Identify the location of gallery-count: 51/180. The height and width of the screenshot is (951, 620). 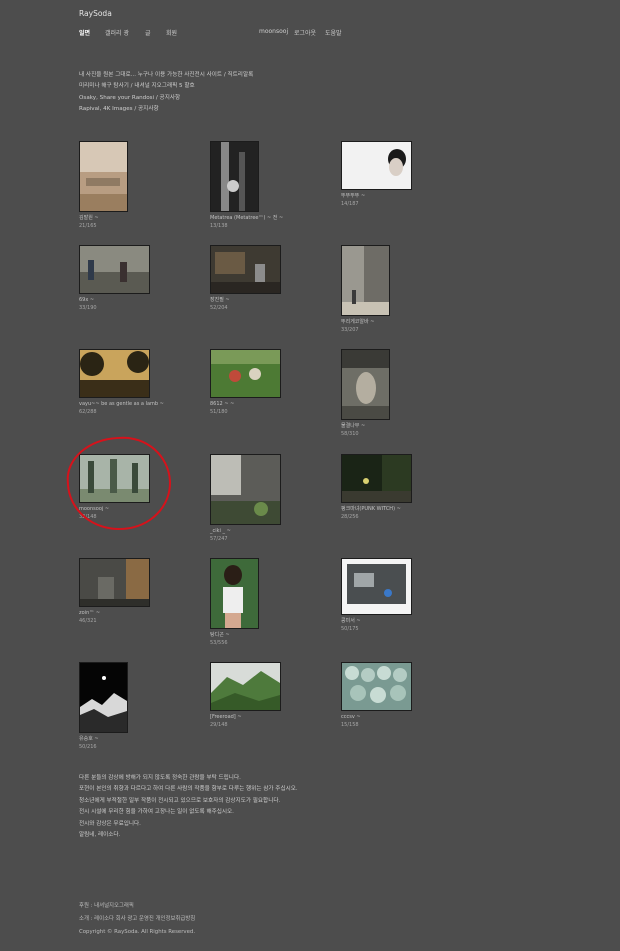
(219, 412).